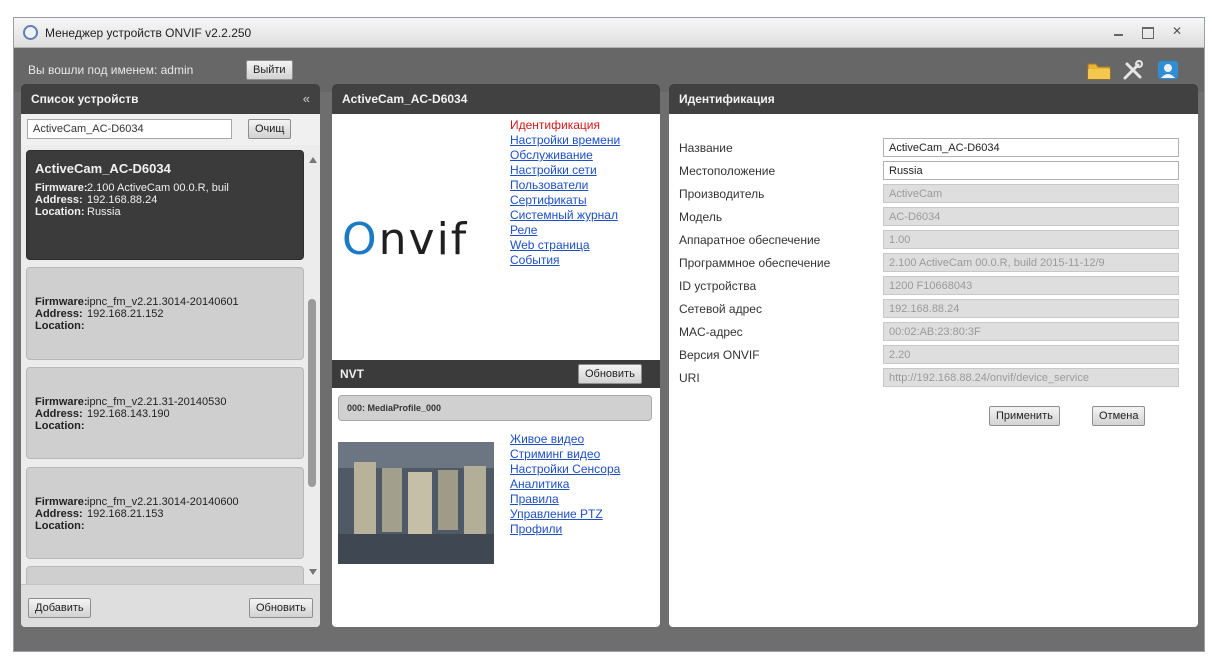 Image resolution: width=1212 pixels, height=657 pixels. Describe the element at coordinates (565, 215) in the screenshot. I see `menu-system-log: Системный журнал` at that location.